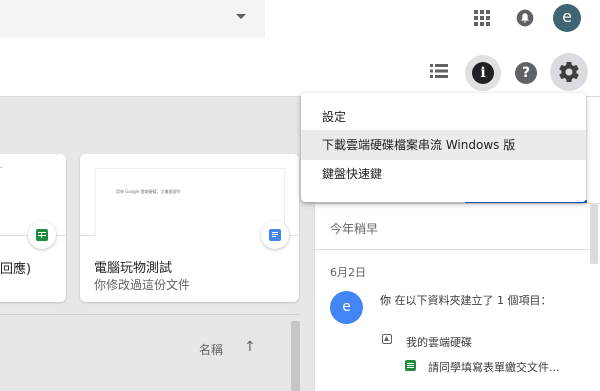  I want to click on file-subtitle: 你修改過這份文件, so click(142, 285).